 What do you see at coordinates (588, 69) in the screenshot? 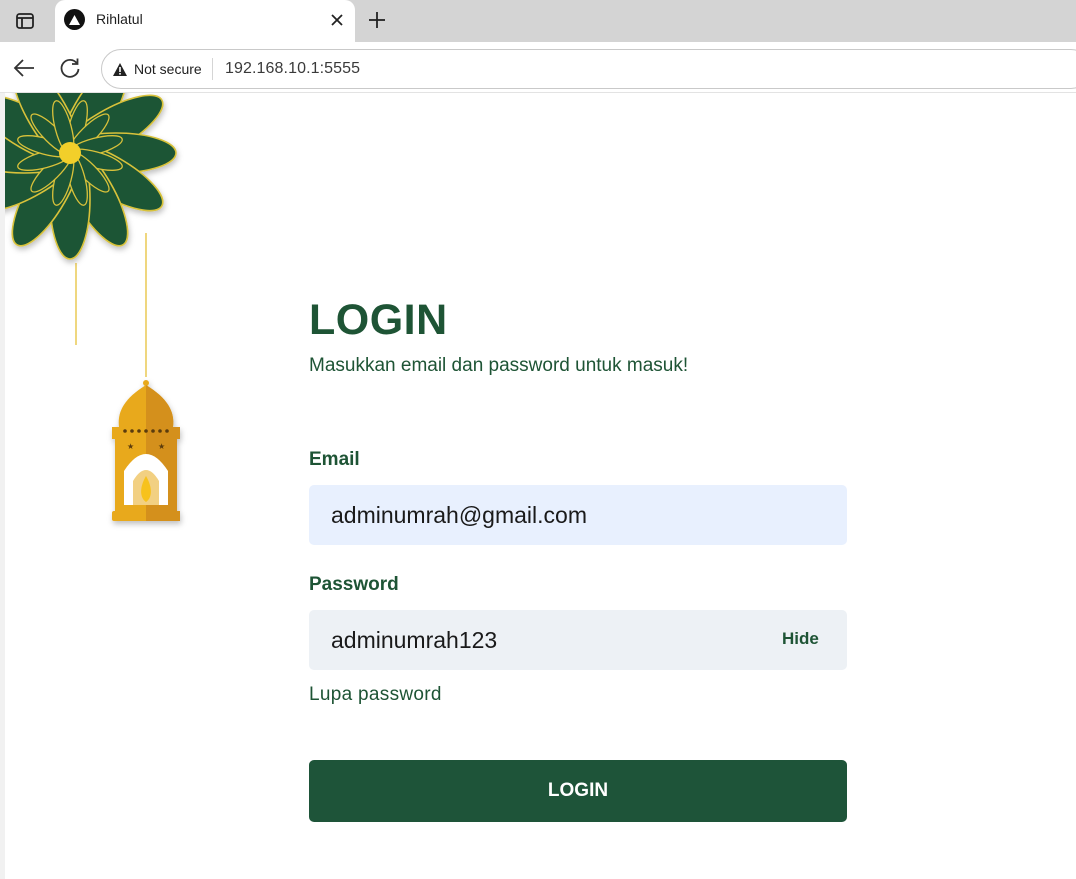
I see `address-bar: Not secure 192.168.10.1:5555` at bounding box center [588, 69].